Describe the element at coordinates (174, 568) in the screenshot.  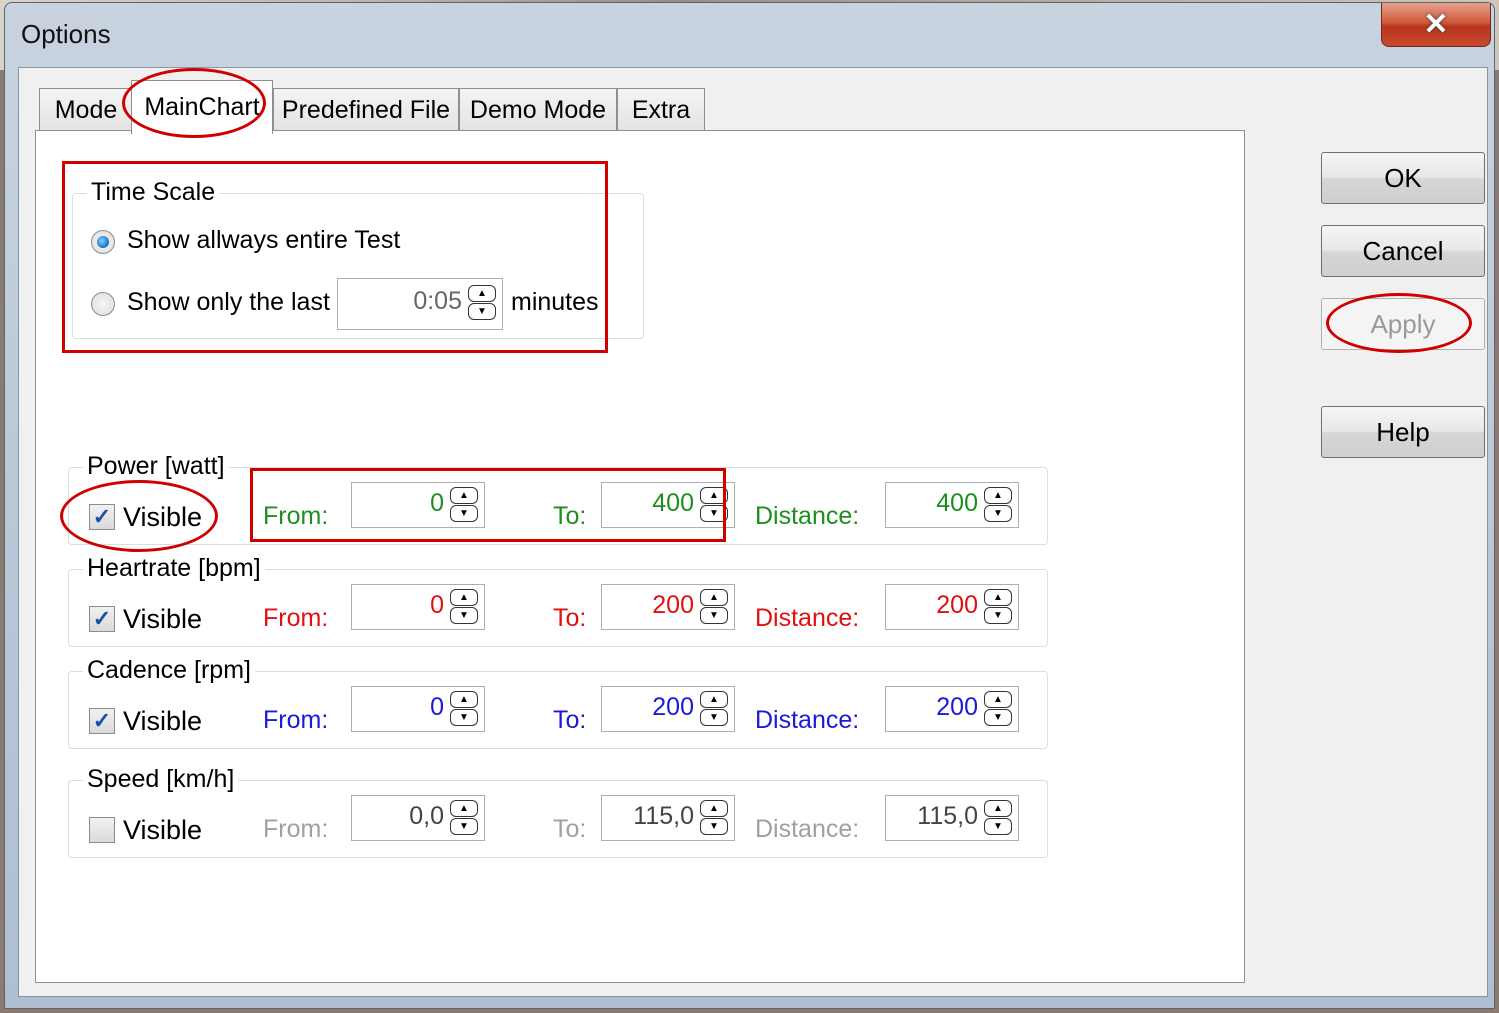
I see `heartrate-title: Heartrate [bpm]` at that location.